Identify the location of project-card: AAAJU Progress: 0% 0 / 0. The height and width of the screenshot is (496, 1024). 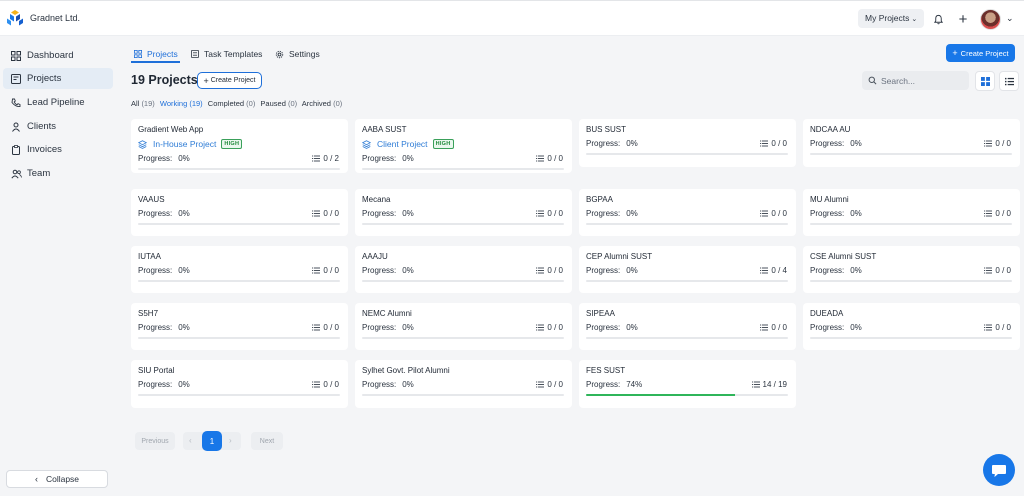
(463, 269).